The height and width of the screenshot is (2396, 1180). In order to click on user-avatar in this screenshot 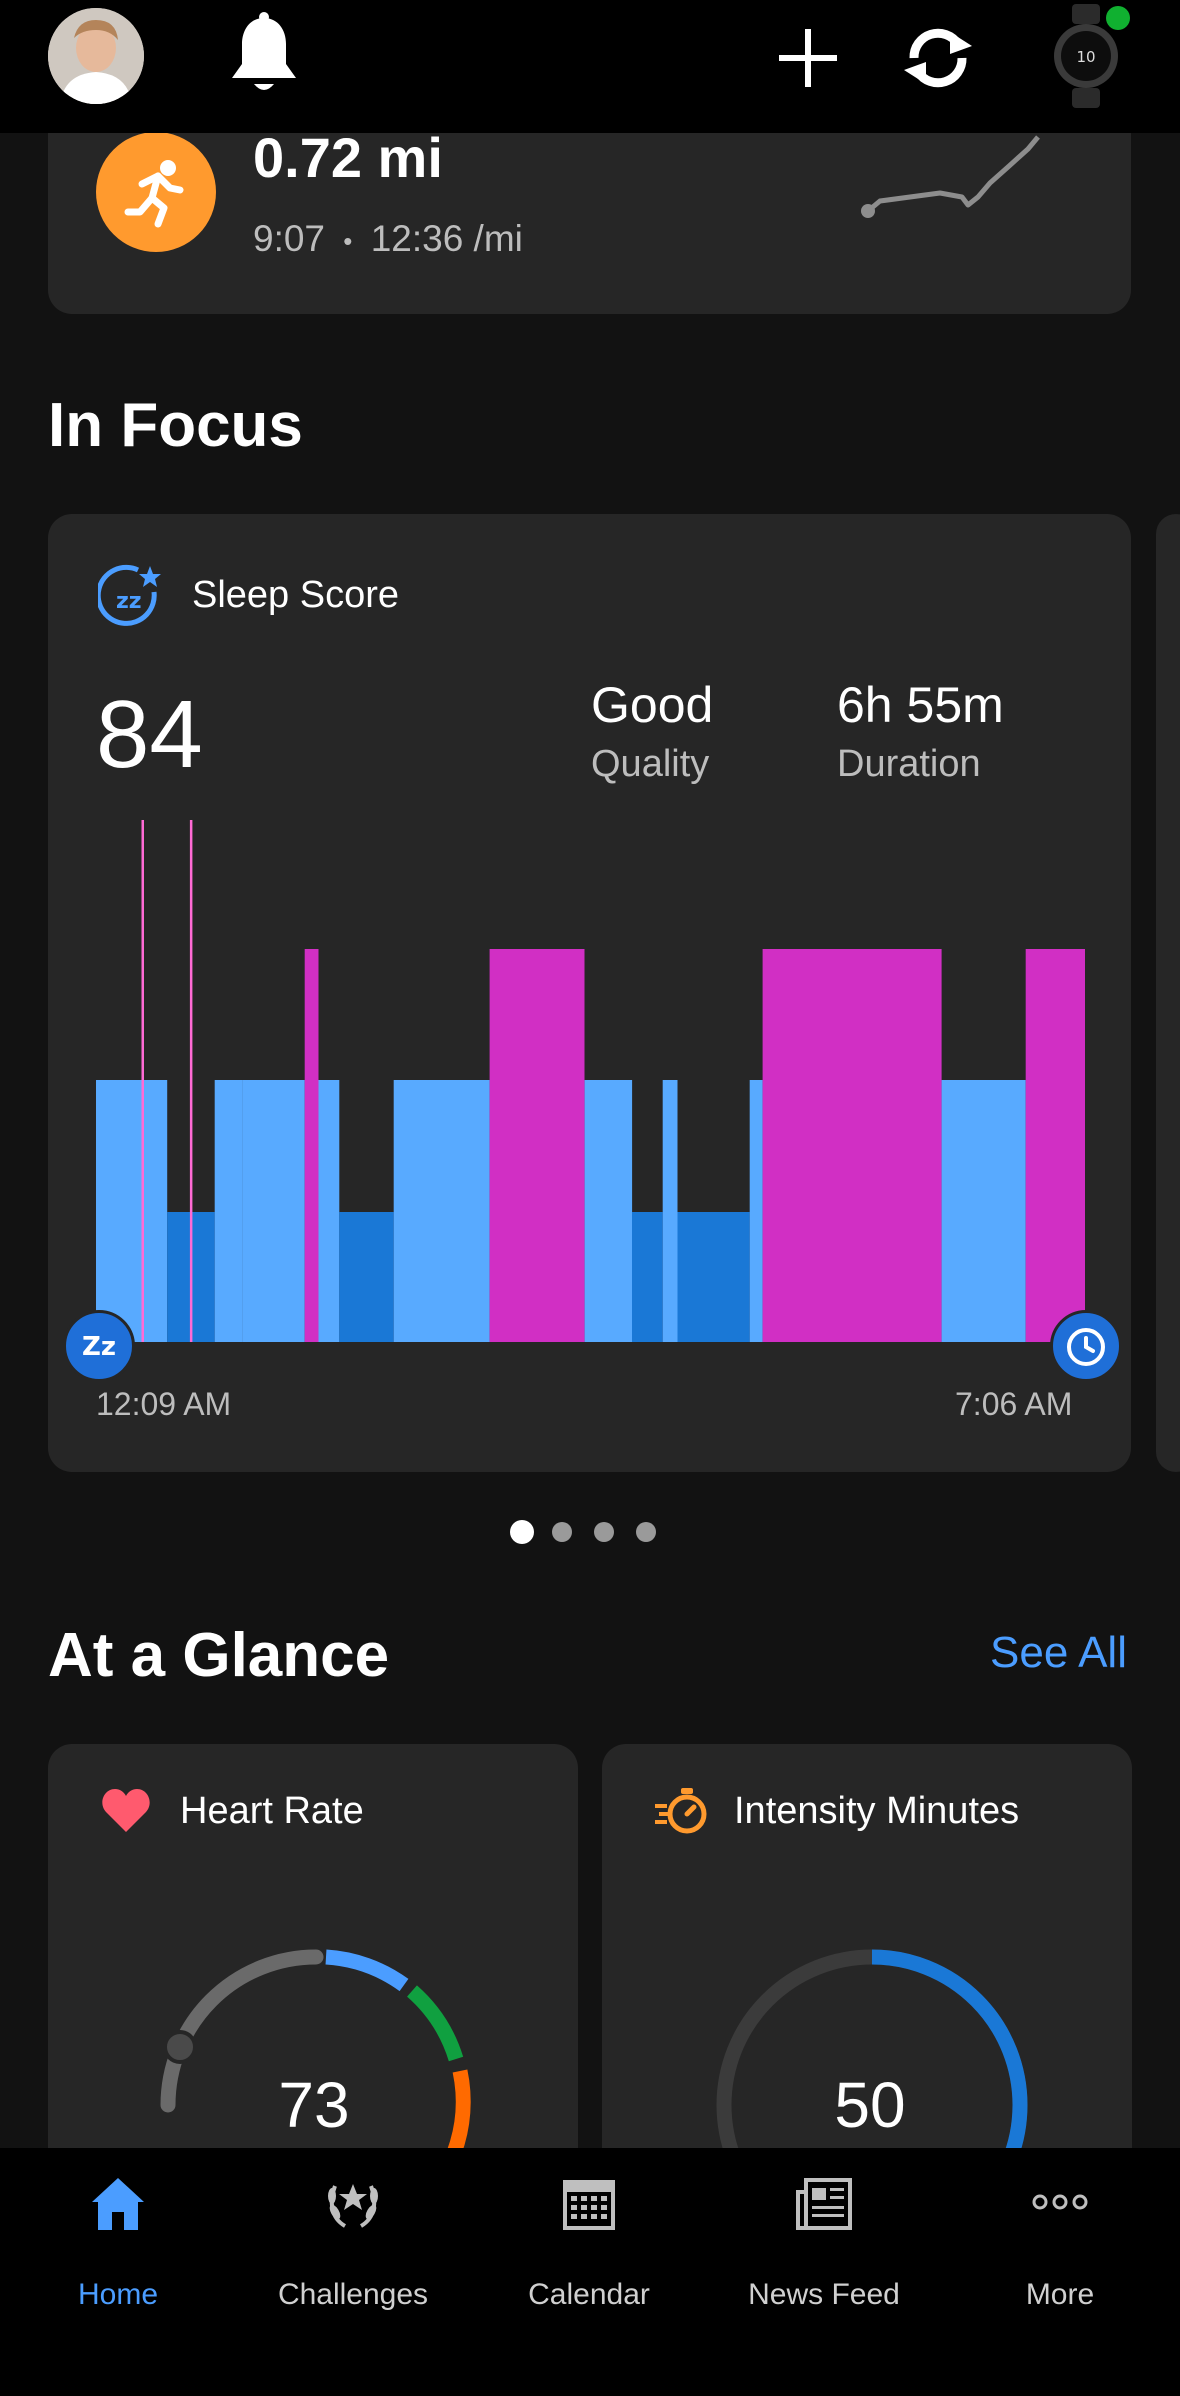, I will do `click(96, 56)`.